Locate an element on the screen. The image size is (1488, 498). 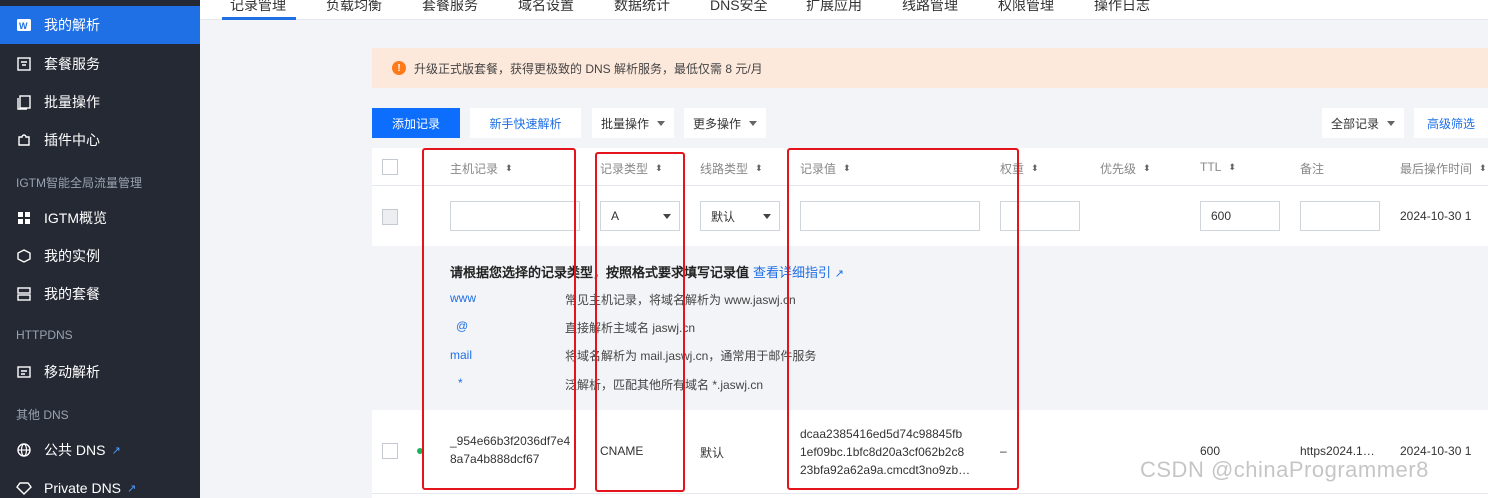
plan-icon is located at coordinates (24, 294).